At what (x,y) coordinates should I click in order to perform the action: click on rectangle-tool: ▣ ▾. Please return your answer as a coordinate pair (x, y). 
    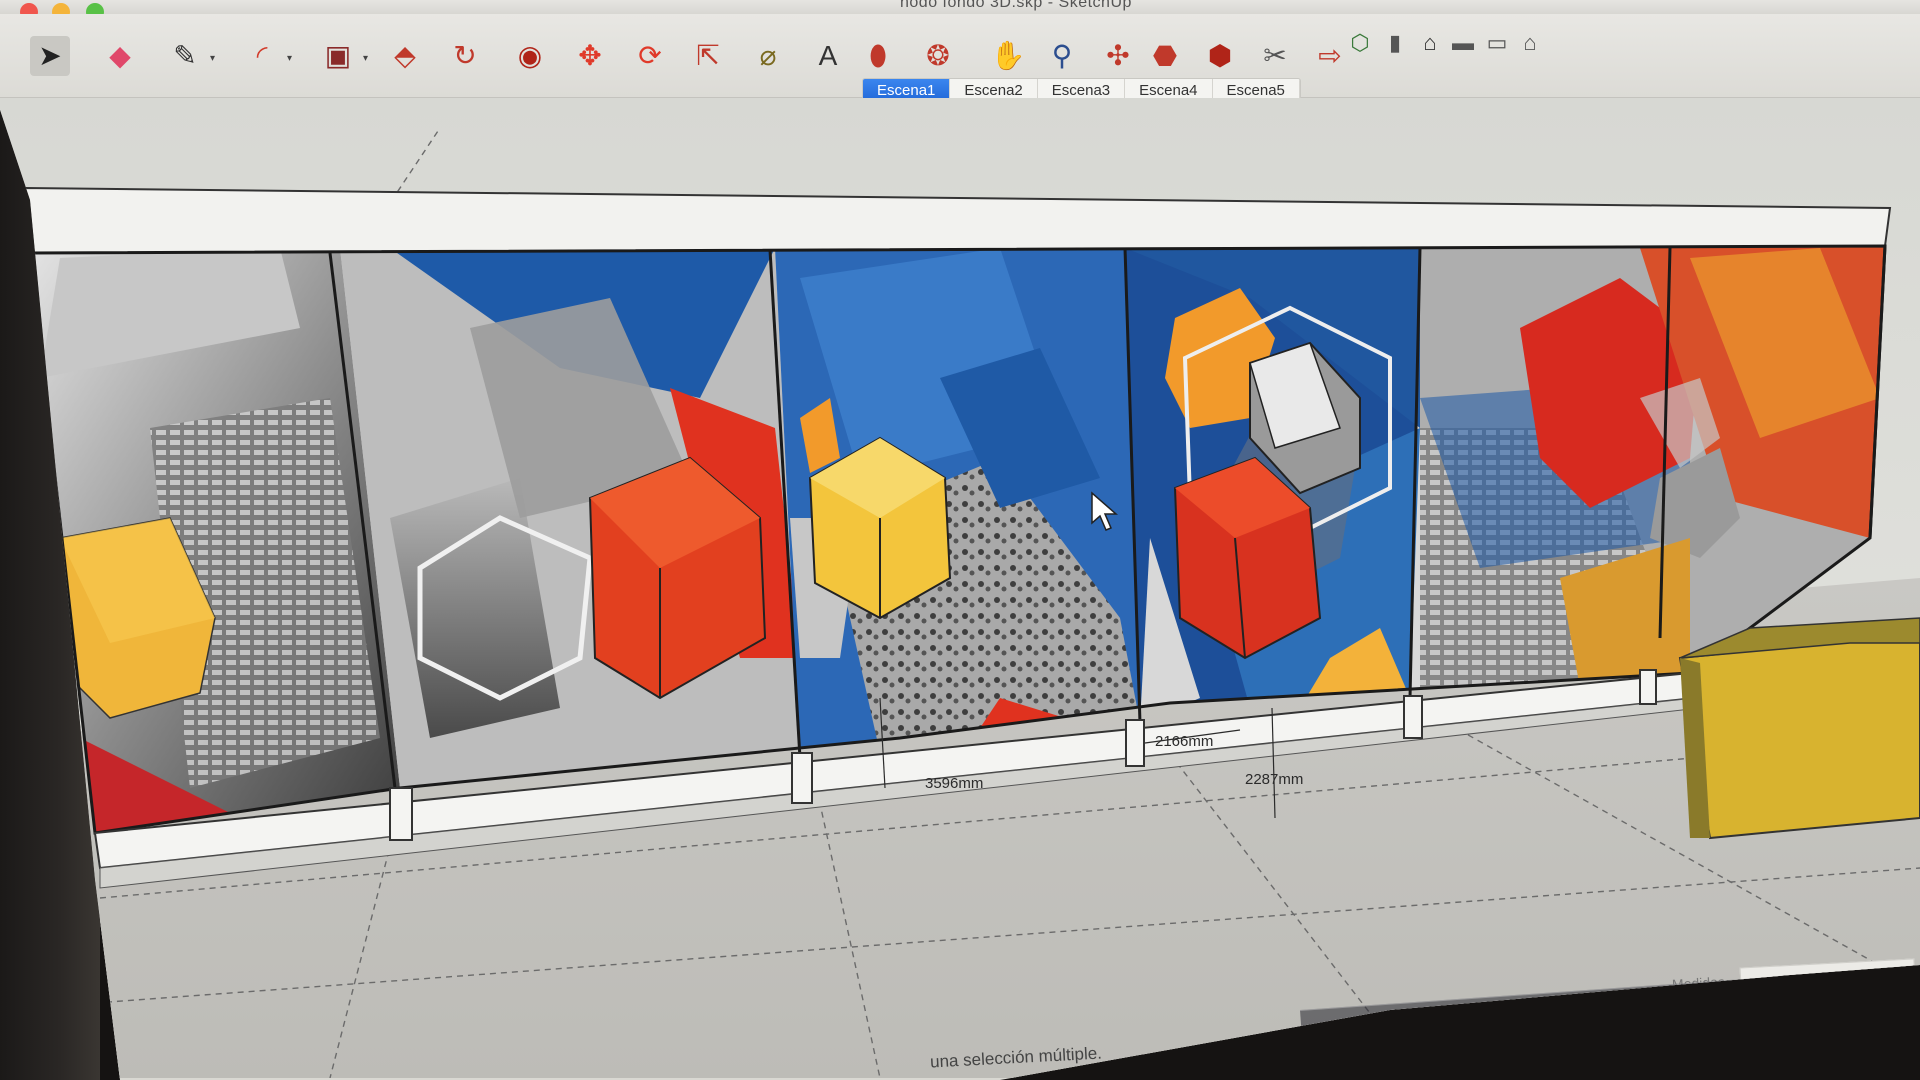
    Looking at the image, I should click on (343, 56).